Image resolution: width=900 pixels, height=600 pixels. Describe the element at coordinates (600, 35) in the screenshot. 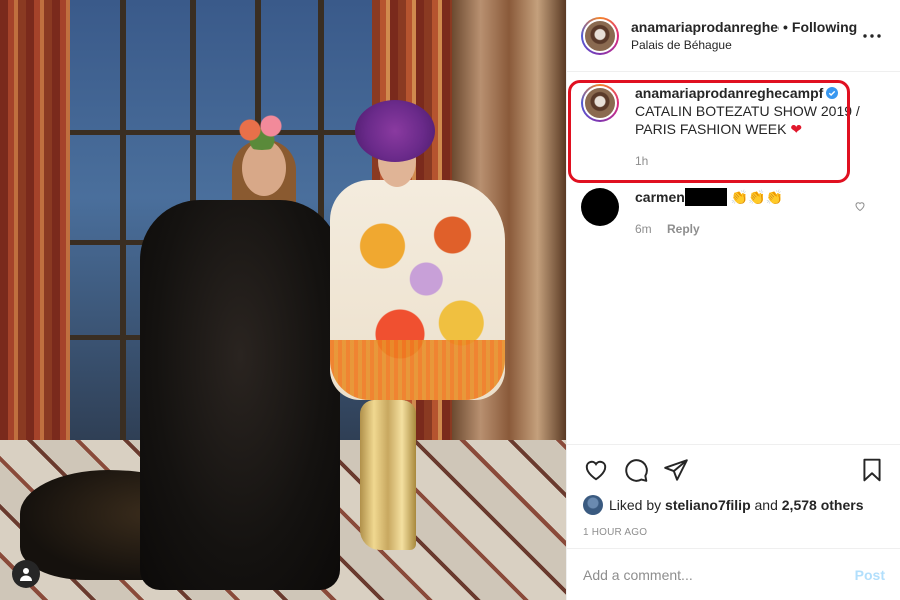

I see `author-avatar` at that location.